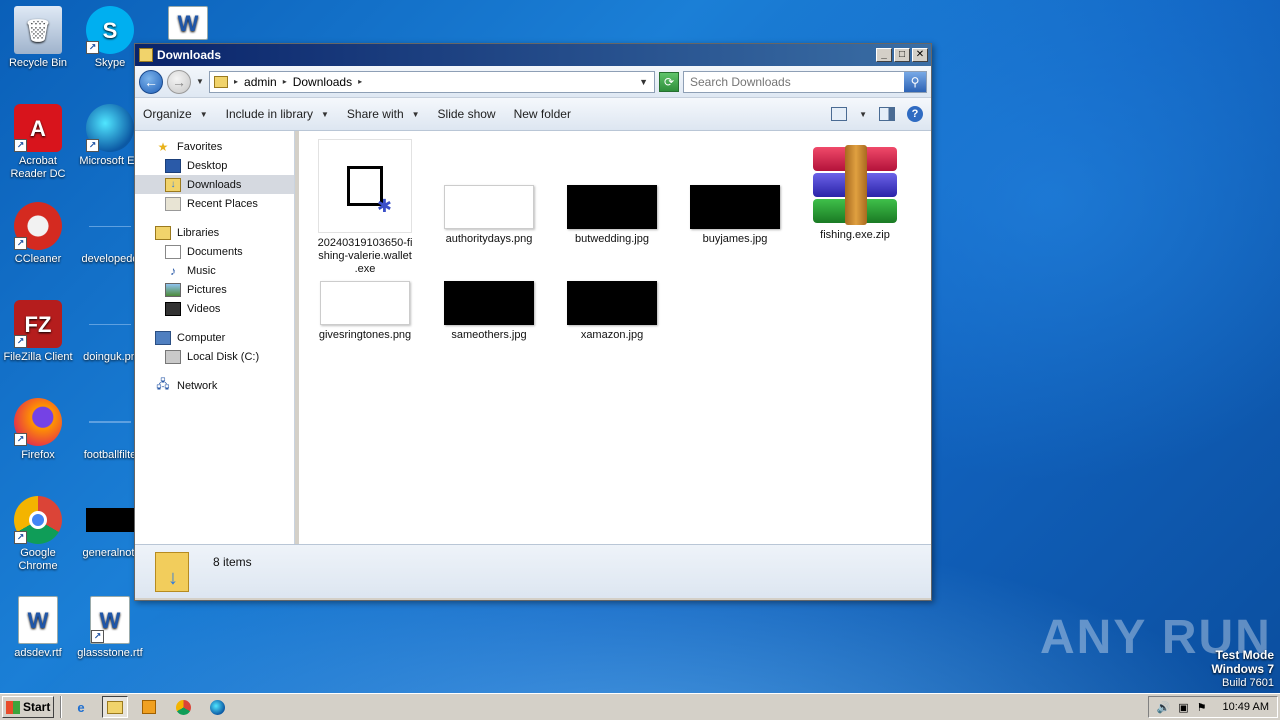 The image size is (1280, 720). I want to click on filezilla-icon: FZ ↗, so click(38, 324).